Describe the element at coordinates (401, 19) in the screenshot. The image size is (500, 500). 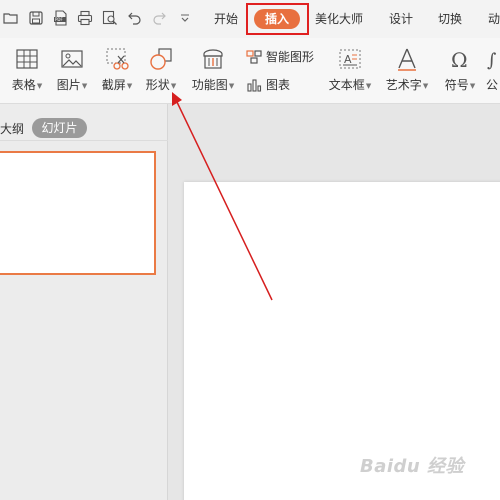
I see `tab-design: 设计` at that location.